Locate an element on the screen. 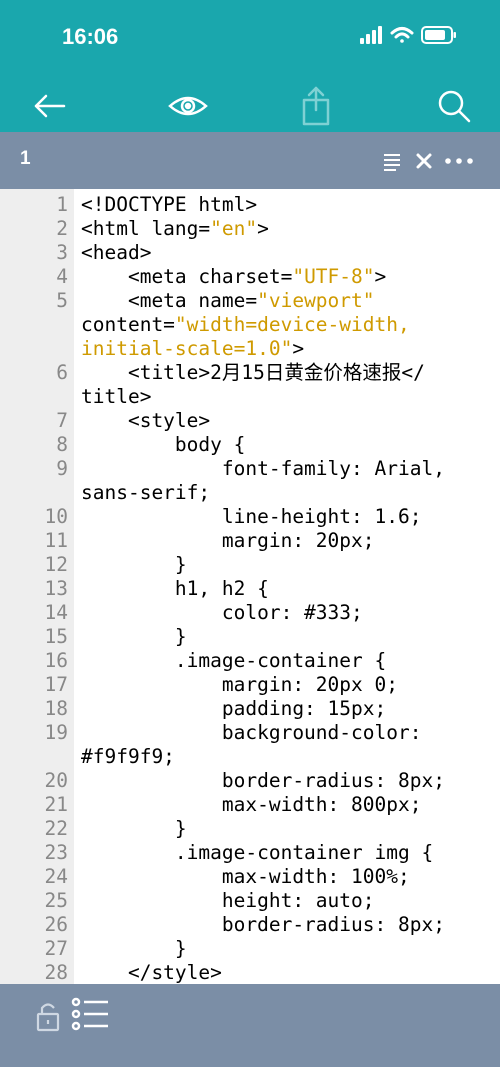  line-code: #f9f9f9; is located at coordinates (128, 756).